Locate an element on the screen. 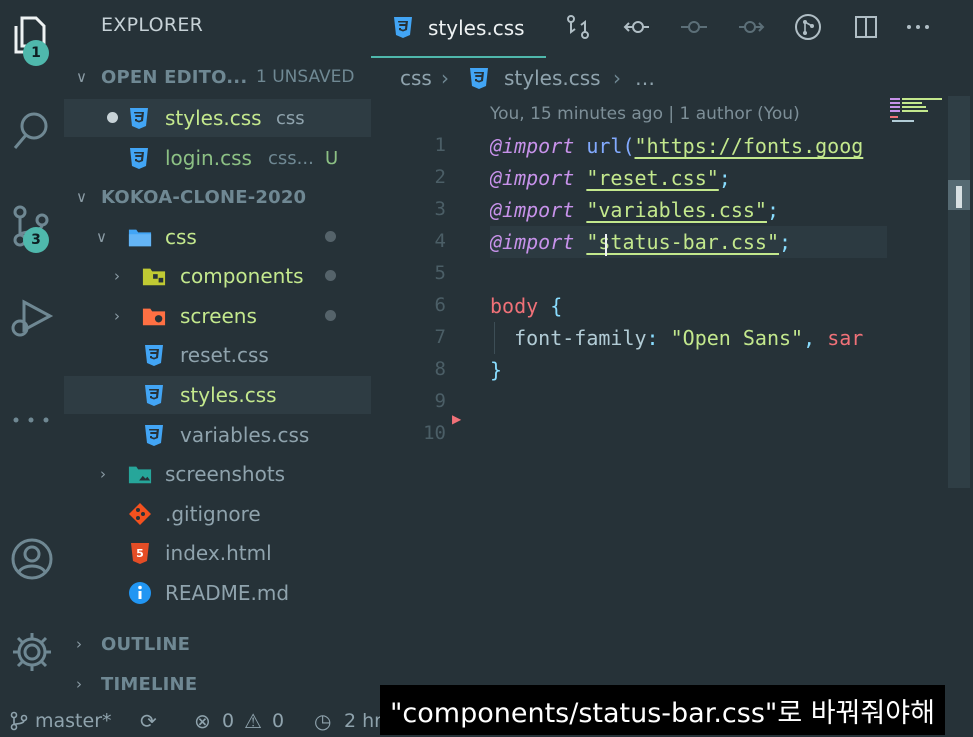 The width and height of the screenshot is (973, 737). timeline-section: › TIMELINE is located at coordinates (217, 684).